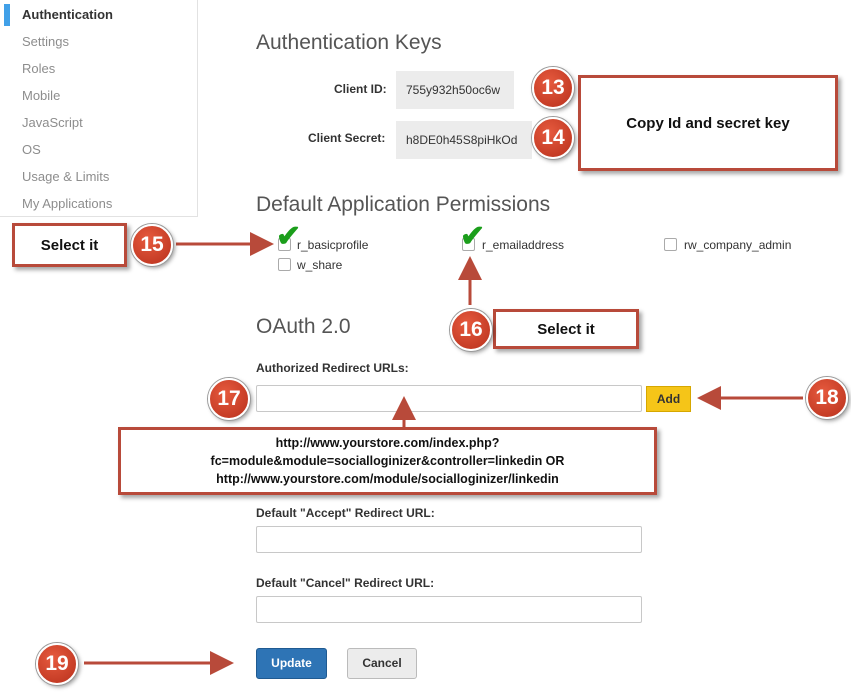 This screenshot has height=698, width=851. What do you see at coordinates (57, 664) in the screenshot?
I see `step-badge-19: 19` at bounding box center [57, 664].